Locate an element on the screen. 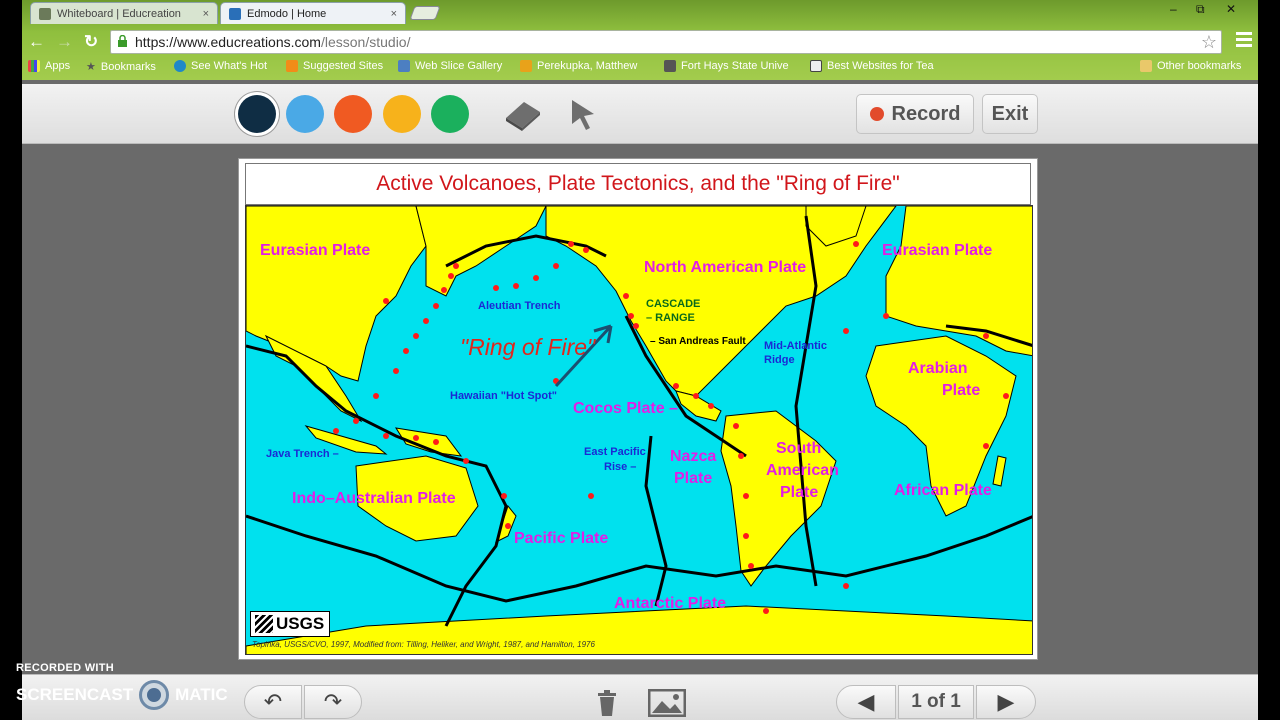 The height and width of the screenshot is (720, 1280). watermark-logo: SCREENCAST MATIC is located at coordinates (122, 695).